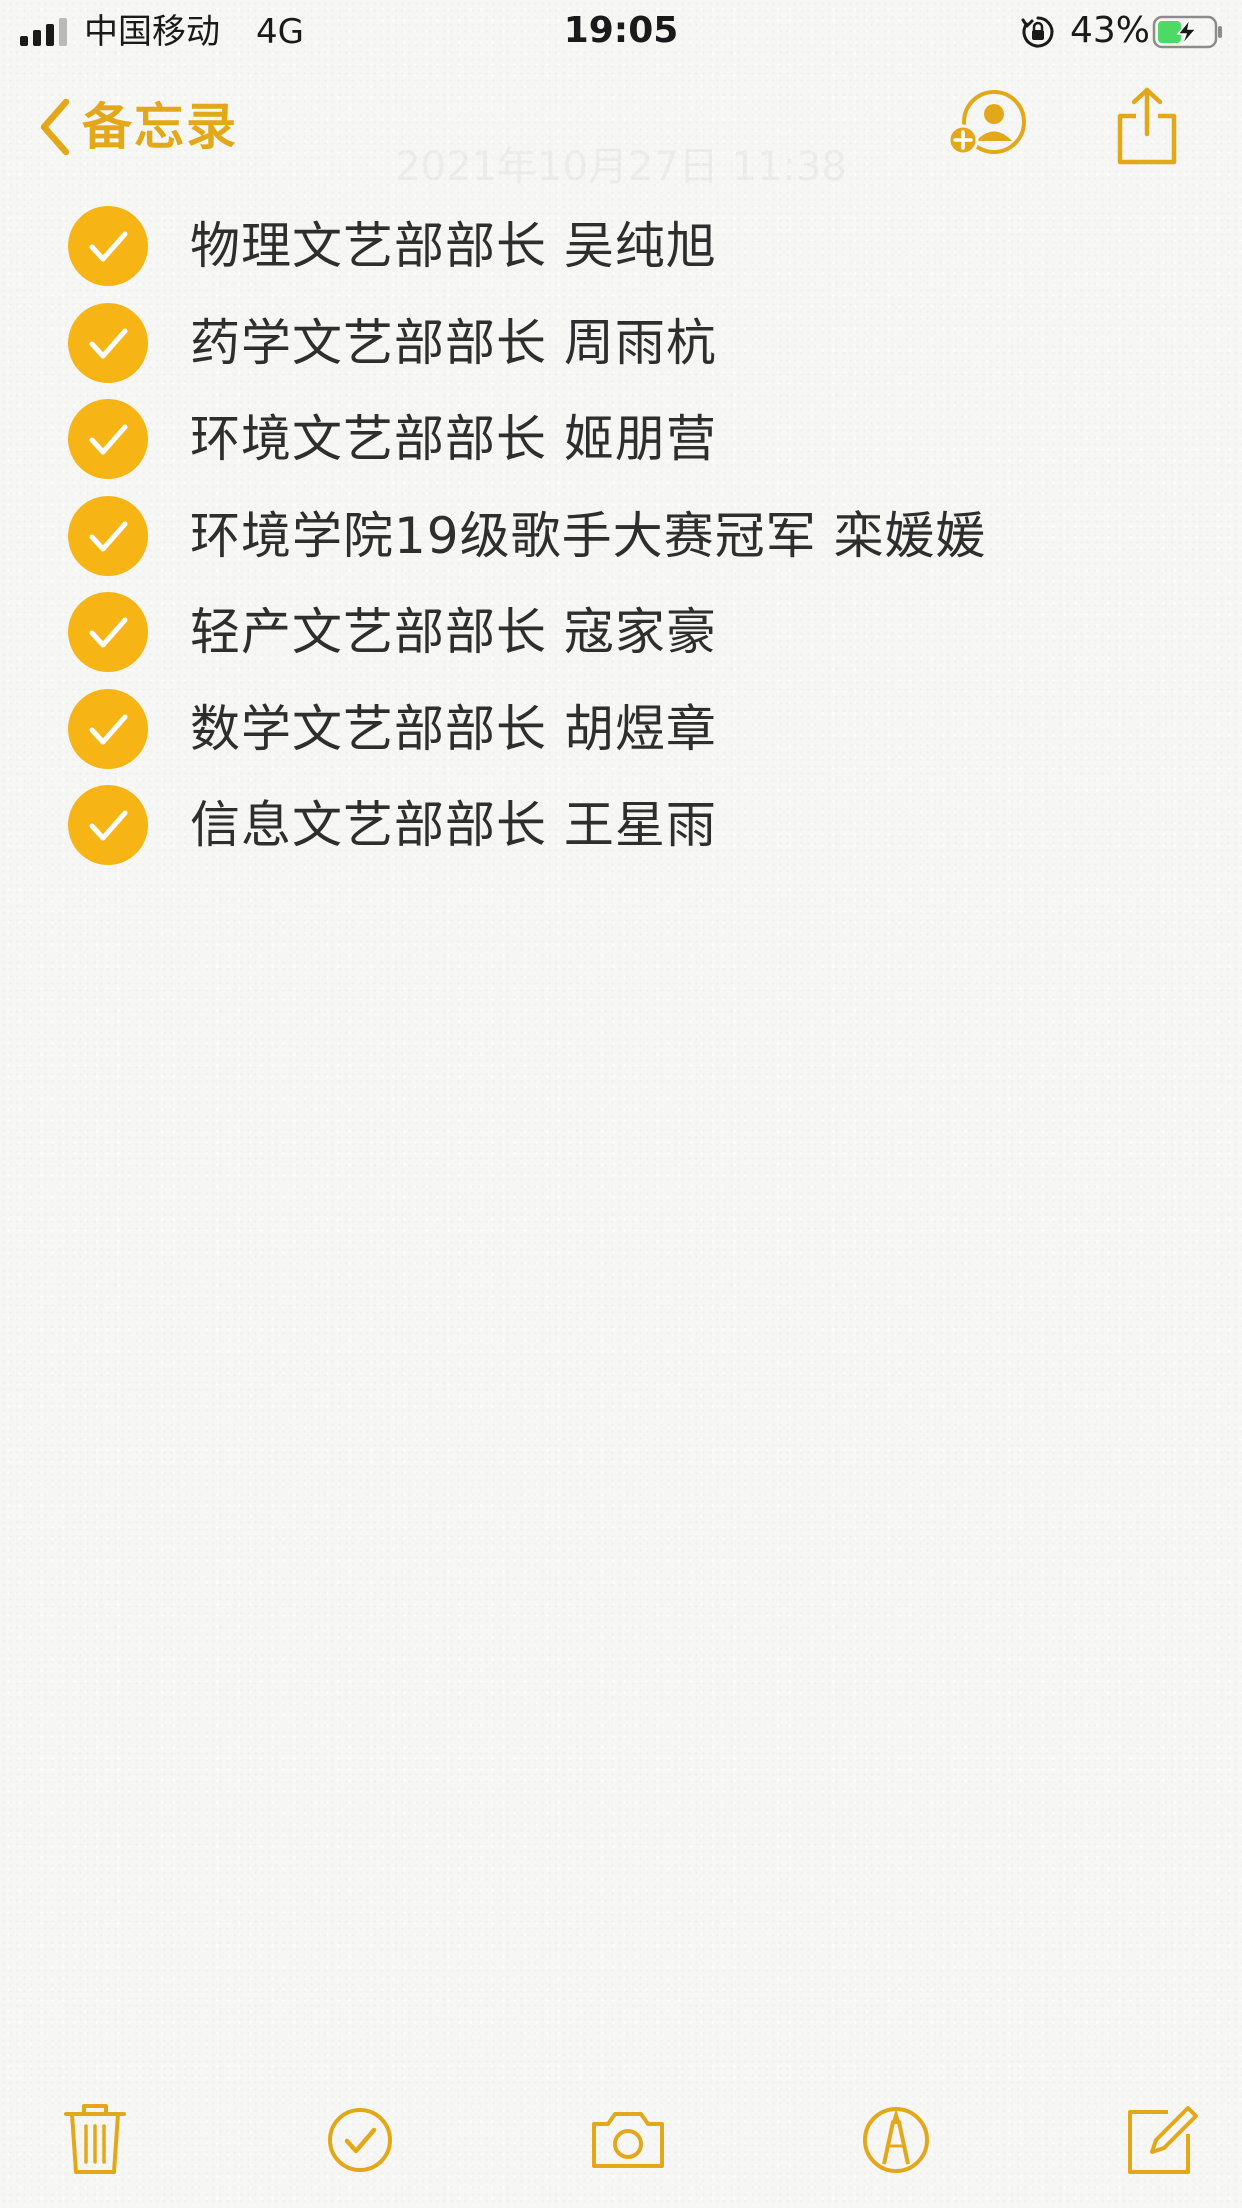 The width and height of the screenshot is (1242, 2208). Describe the element at coordinates (453, 825) in the screenshot. I see `checklist-item-text: 信息文艺部部长 王星雨` at that location.